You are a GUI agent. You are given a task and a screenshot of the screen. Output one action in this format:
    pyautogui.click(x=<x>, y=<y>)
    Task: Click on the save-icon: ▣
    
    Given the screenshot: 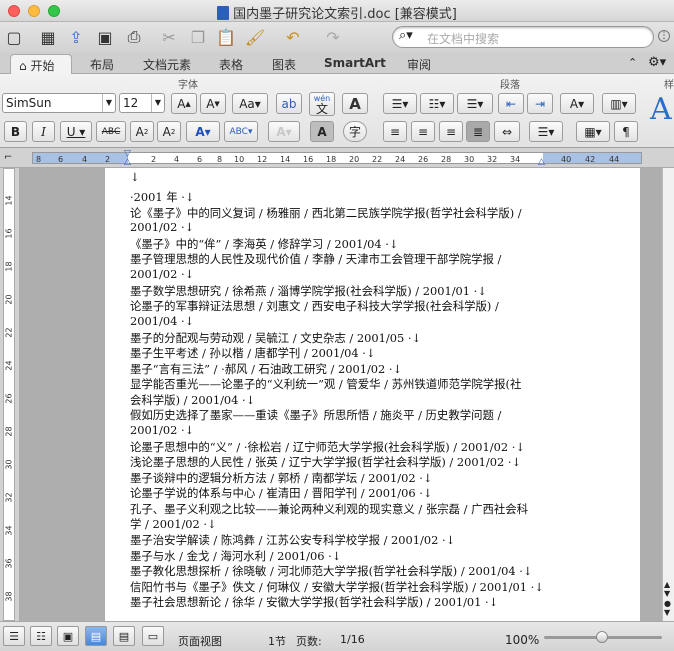 What is the action you would take?
    pyautogui.click(x=105, y=37)
    